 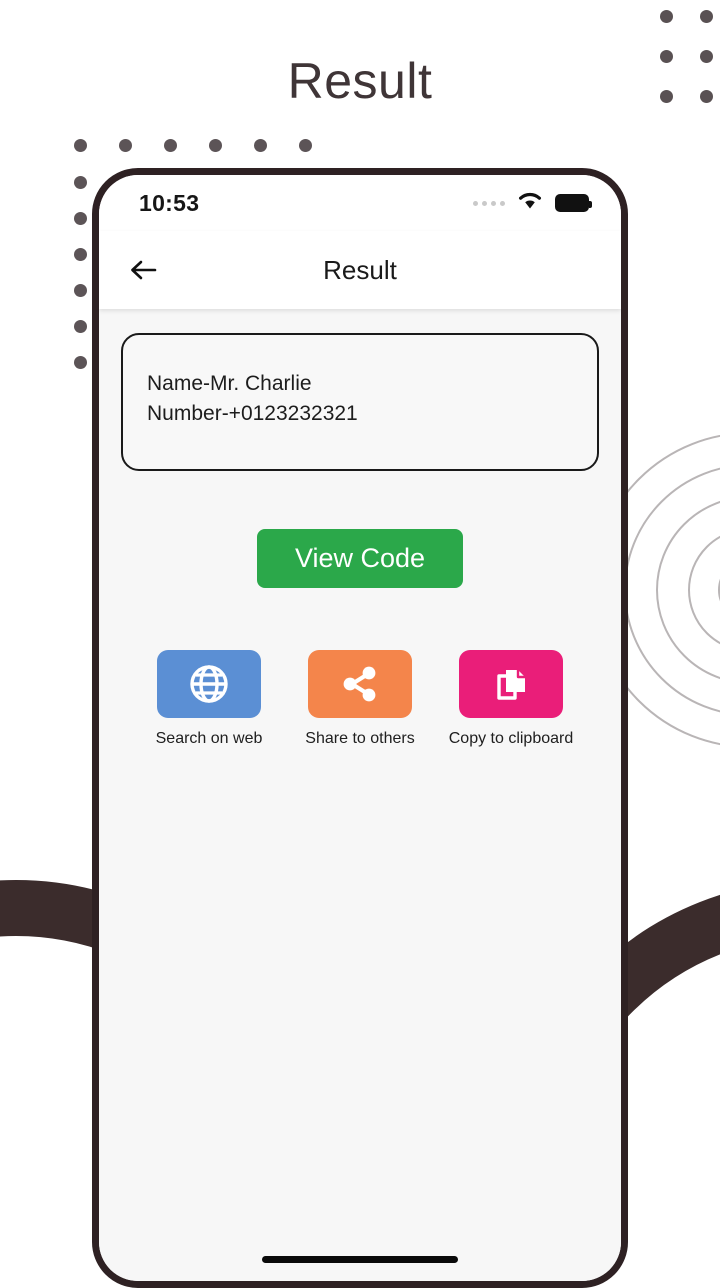 What do you see at coordinates (489, 203) in the screenshot?
I see `signal-dots-icon` at bounding box center [489, 203].